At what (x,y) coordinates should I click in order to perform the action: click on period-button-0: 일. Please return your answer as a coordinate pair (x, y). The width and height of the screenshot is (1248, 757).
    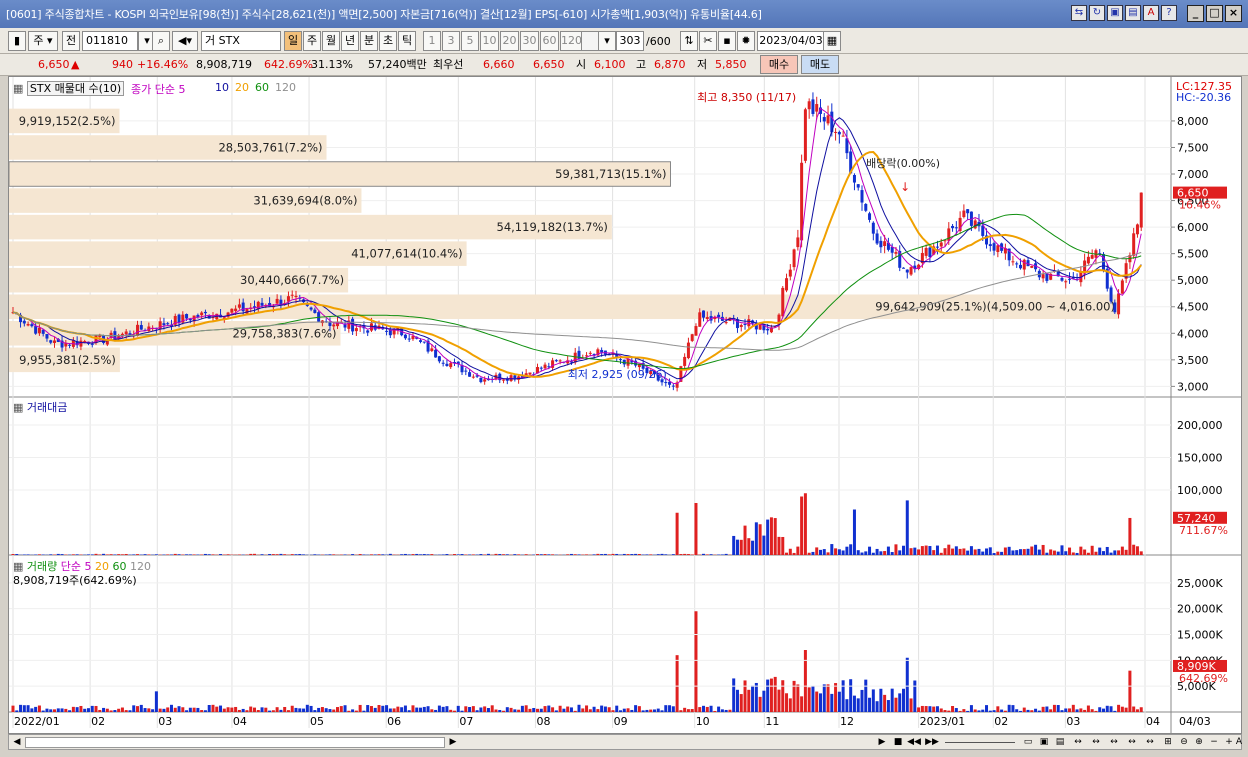
    Looking at the image, I should click on (293, 41).